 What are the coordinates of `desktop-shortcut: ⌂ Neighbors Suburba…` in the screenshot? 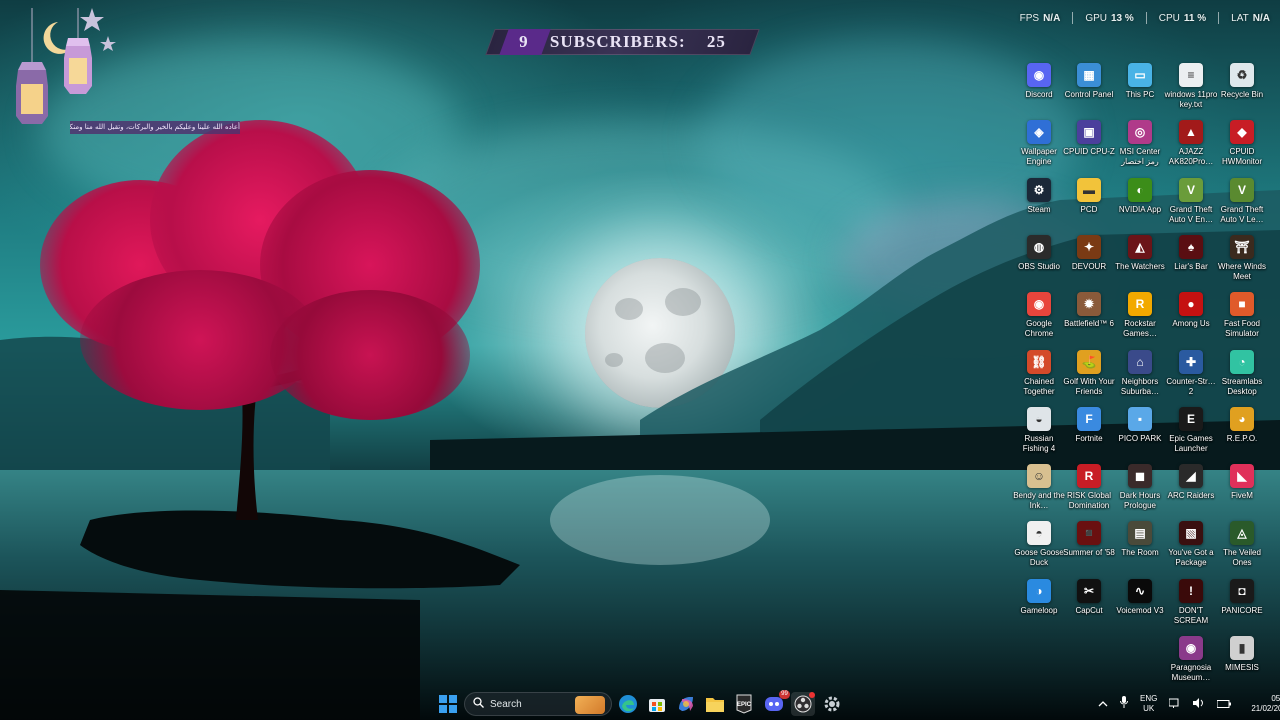 It's located at (1140, 375).